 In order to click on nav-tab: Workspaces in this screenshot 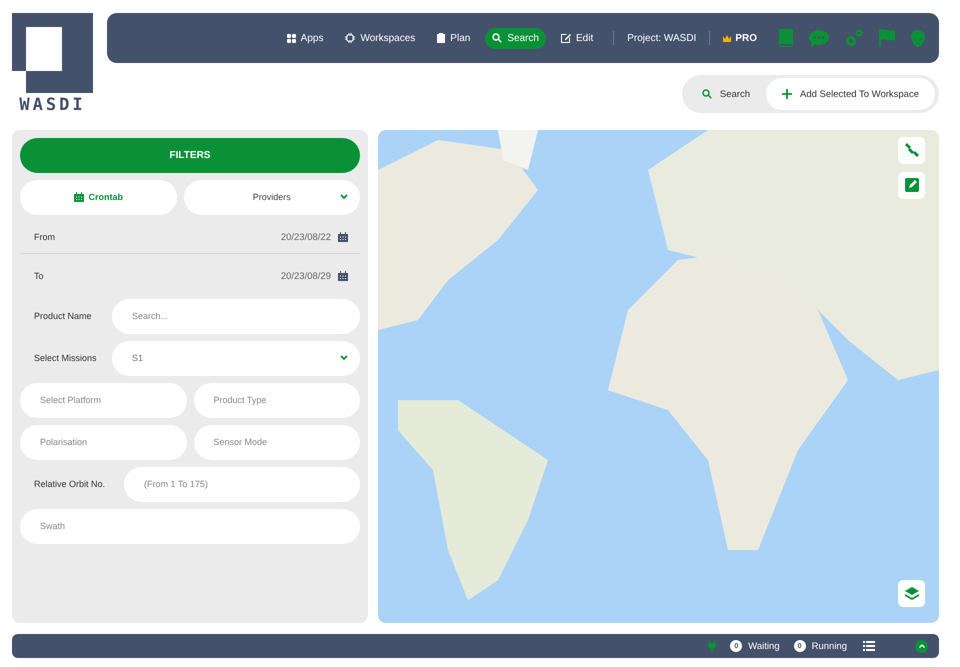, I will do `click(380, 38)`.